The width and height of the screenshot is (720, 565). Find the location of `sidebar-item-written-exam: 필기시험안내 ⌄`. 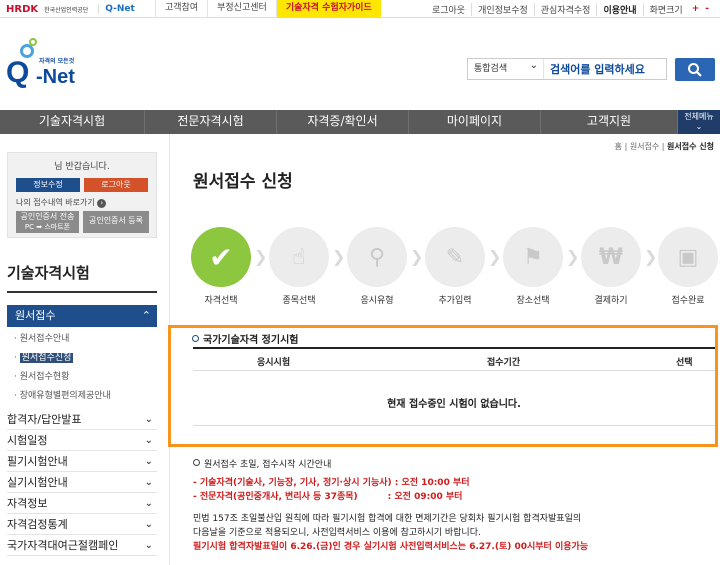

sidebar-item-written-exam: 필기시험안내 ⌄ is located at coordinates (82, 462).